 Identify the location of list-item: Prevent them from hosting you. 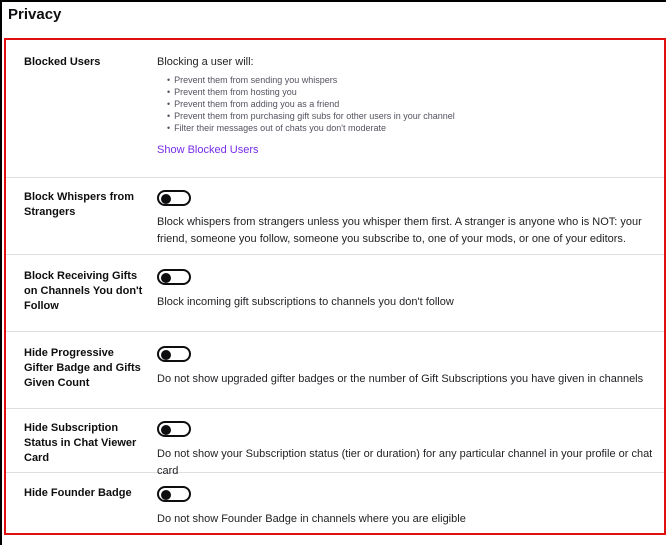
(412, 92).